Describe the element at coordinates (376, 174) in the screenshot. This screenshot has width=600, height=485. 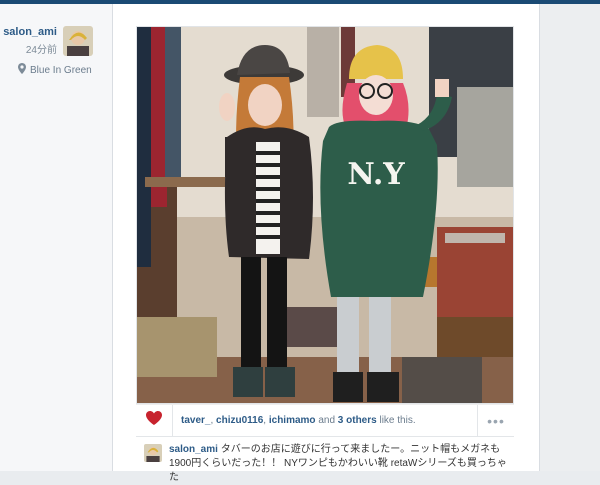
I see `shirt-text: N.Y` at that location.